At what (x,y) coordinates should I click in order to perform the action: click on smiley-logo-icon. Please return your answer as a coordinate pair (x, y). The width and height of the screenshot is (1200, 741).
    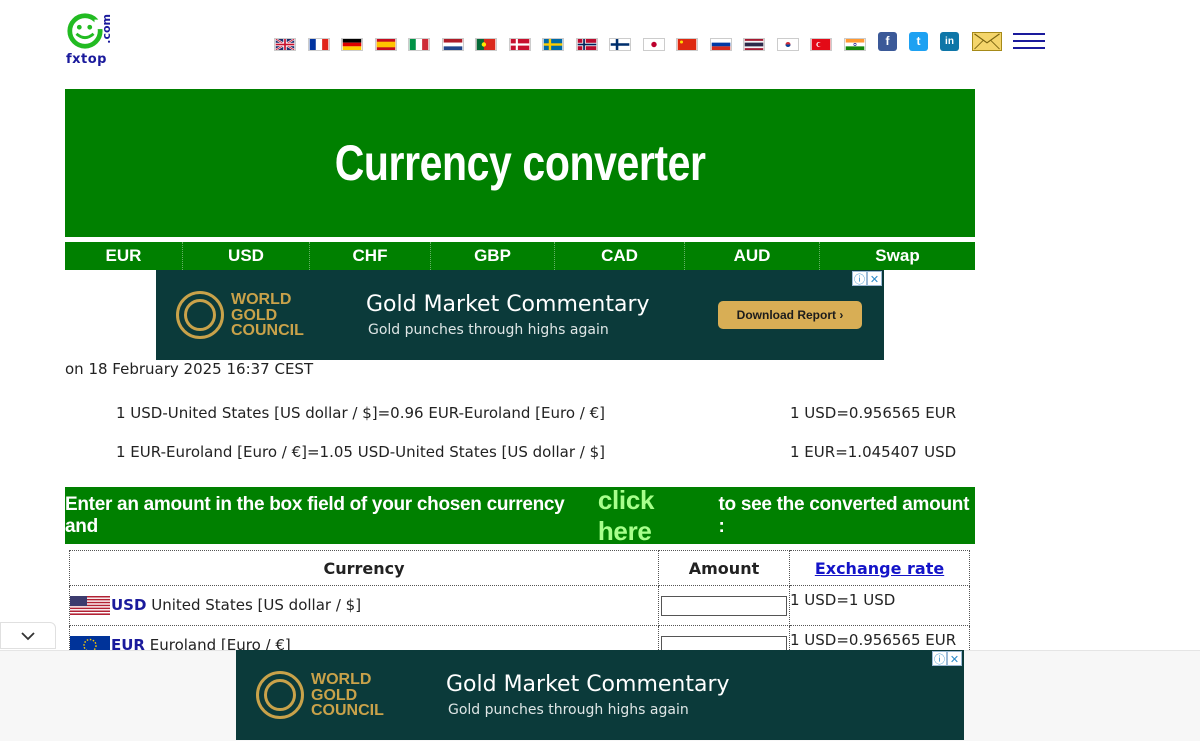
    Looking at the image, I should click on (85, 31).